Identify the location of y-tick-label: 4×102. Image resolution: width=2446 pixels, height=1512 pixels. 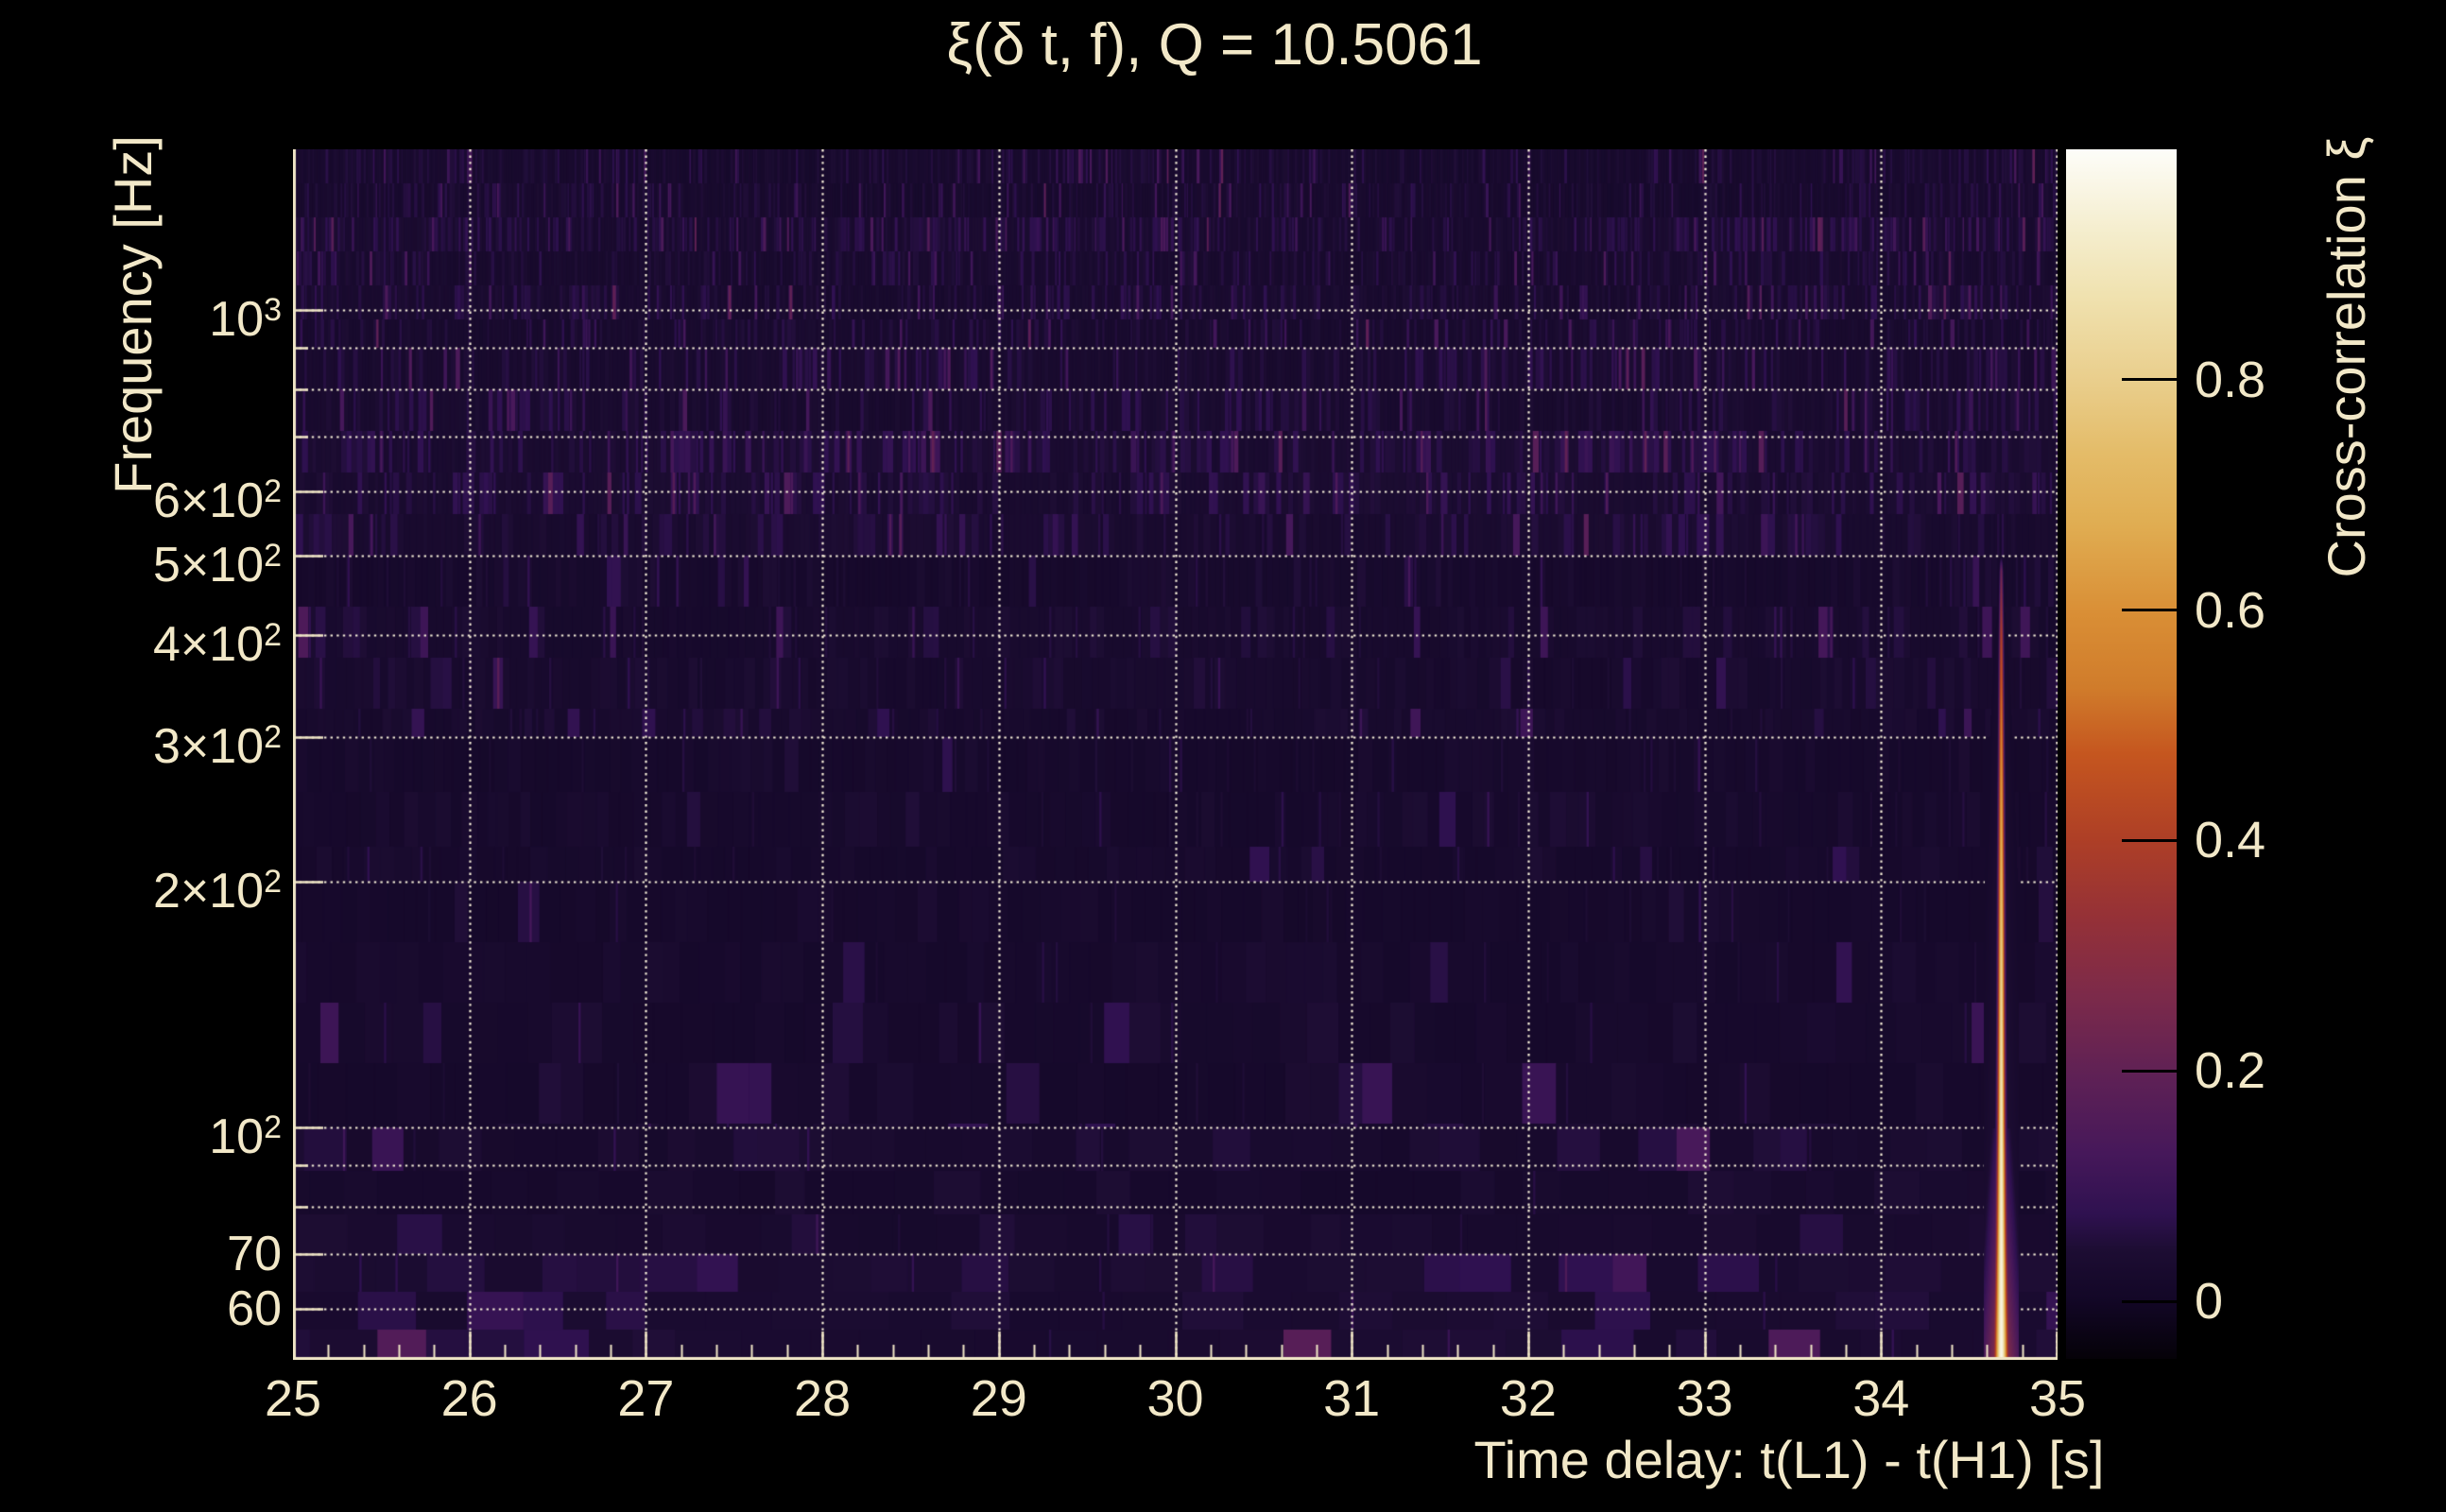
(217, 645).